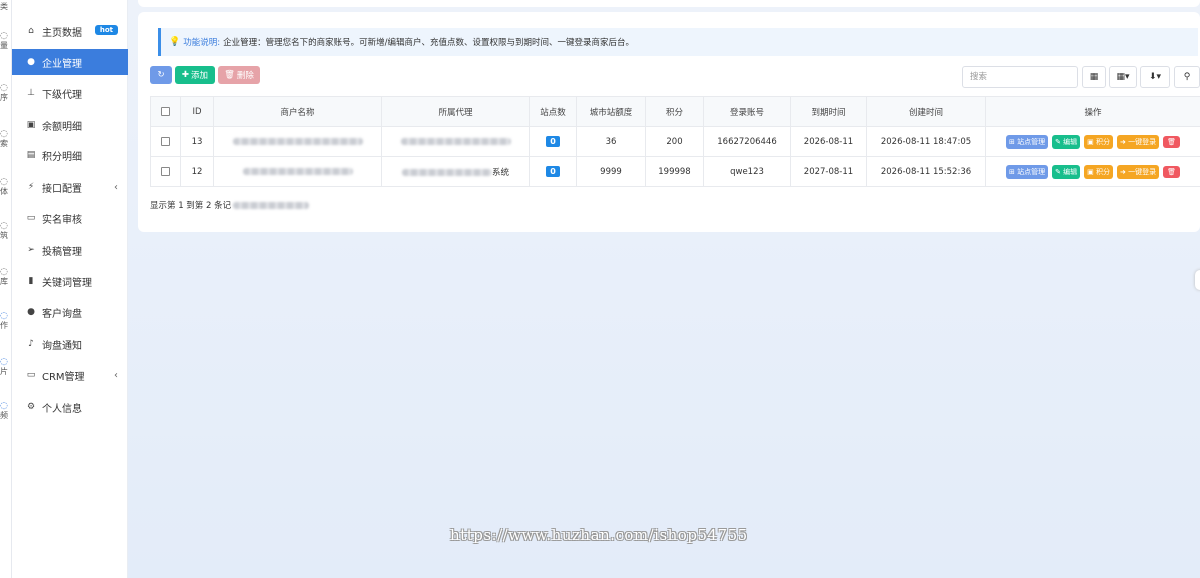  I want to click on strip-item: ◌ 量, so click(5, 41).